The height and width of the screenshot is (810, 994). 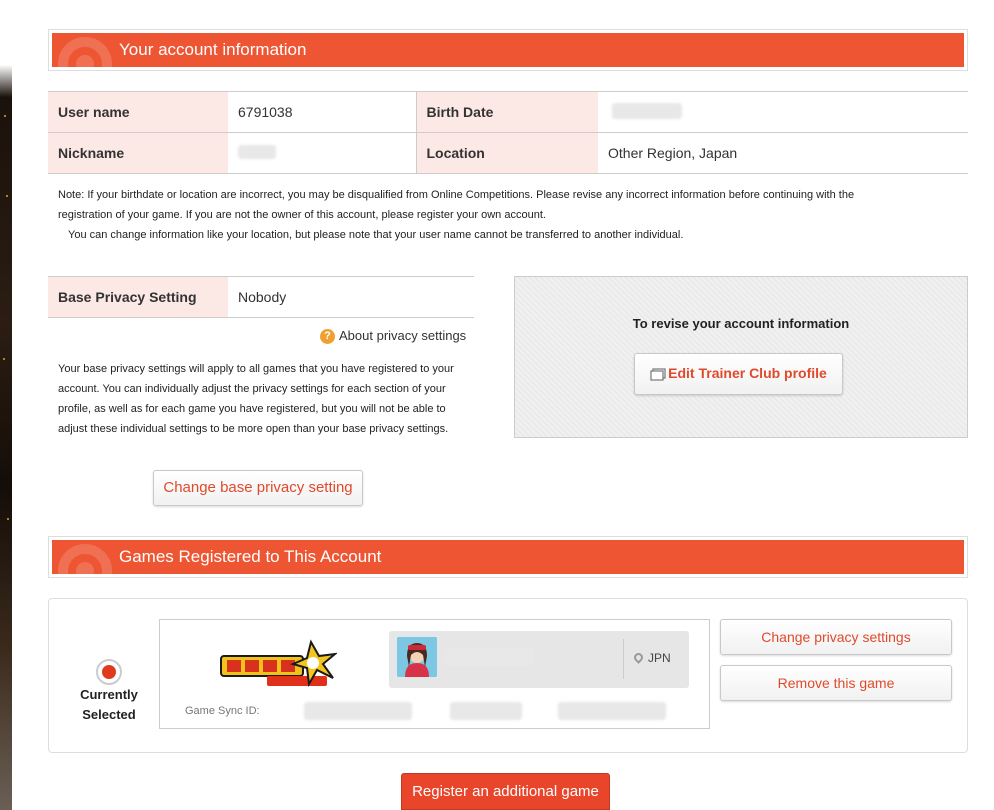 I want to click on games-section-bar: Games Registered to This Account, so click(x=508, y=557).